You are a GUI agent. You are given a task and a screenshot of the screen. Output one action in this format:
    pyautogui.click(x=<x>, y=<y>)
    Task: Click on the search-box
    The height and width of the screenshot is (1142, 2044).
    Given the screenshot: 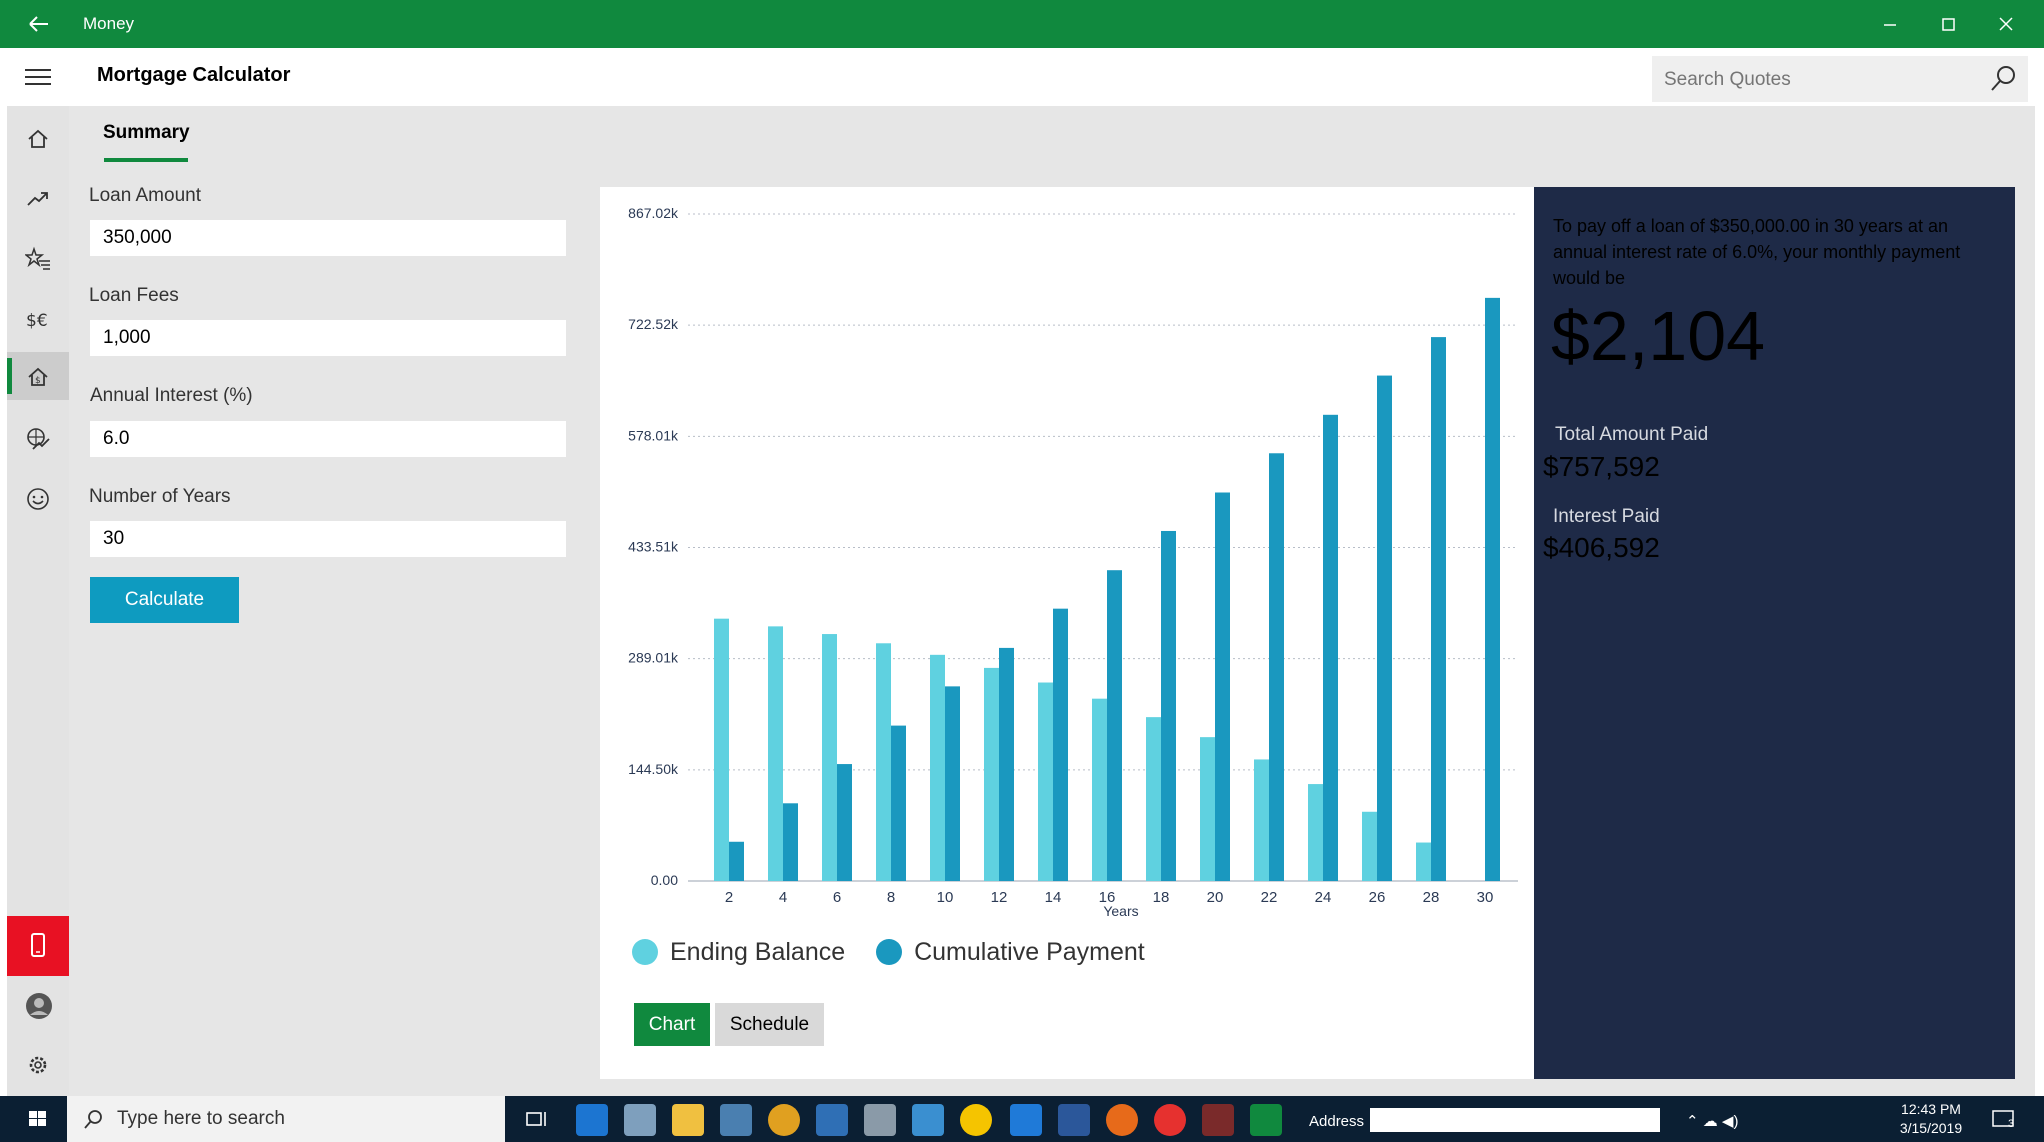 What is the action you would take?
    pyautogui.click(x=1840, y=79)
    